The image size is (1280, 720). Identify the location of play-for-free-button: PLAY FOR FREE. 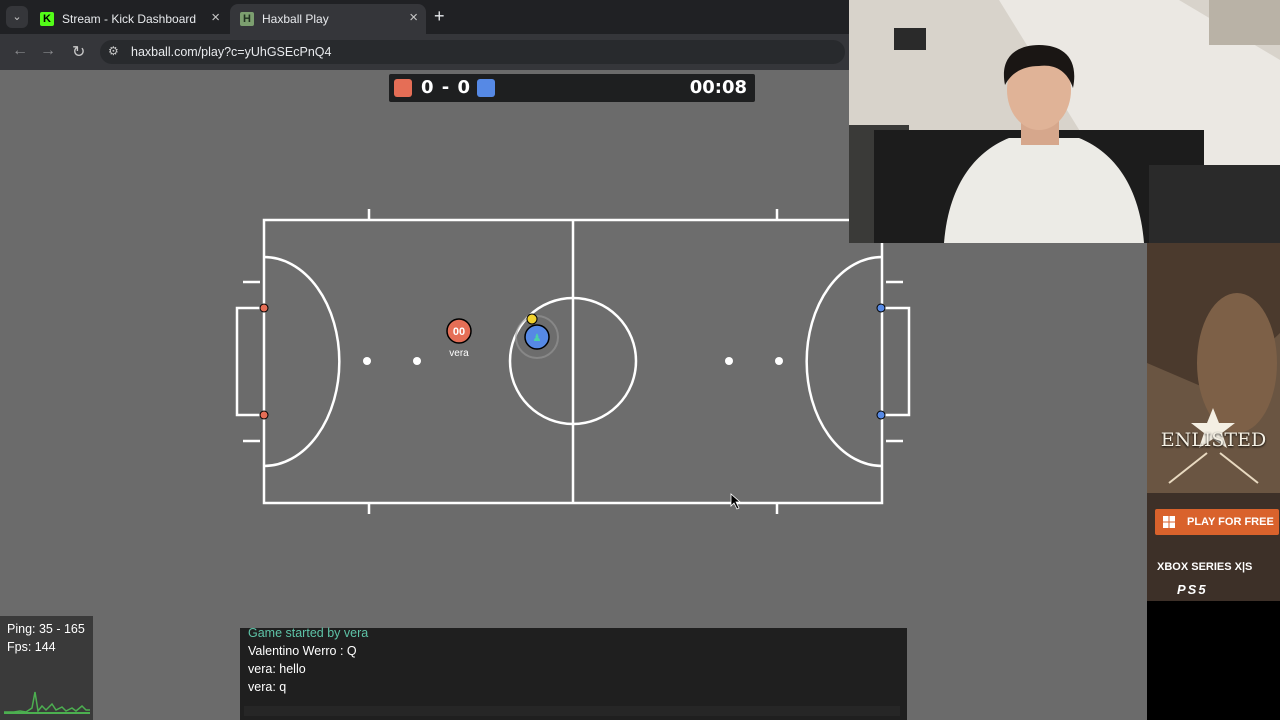
(1217, 522).